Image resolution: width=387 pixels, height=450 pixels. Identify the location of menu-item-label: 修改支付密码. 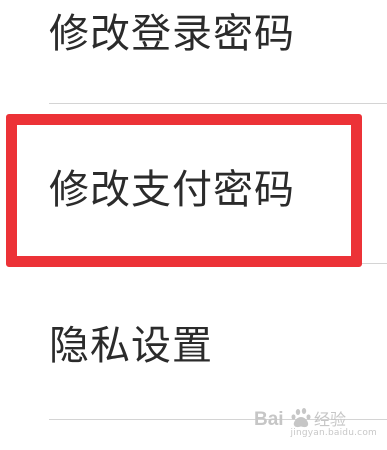
(172, 190).